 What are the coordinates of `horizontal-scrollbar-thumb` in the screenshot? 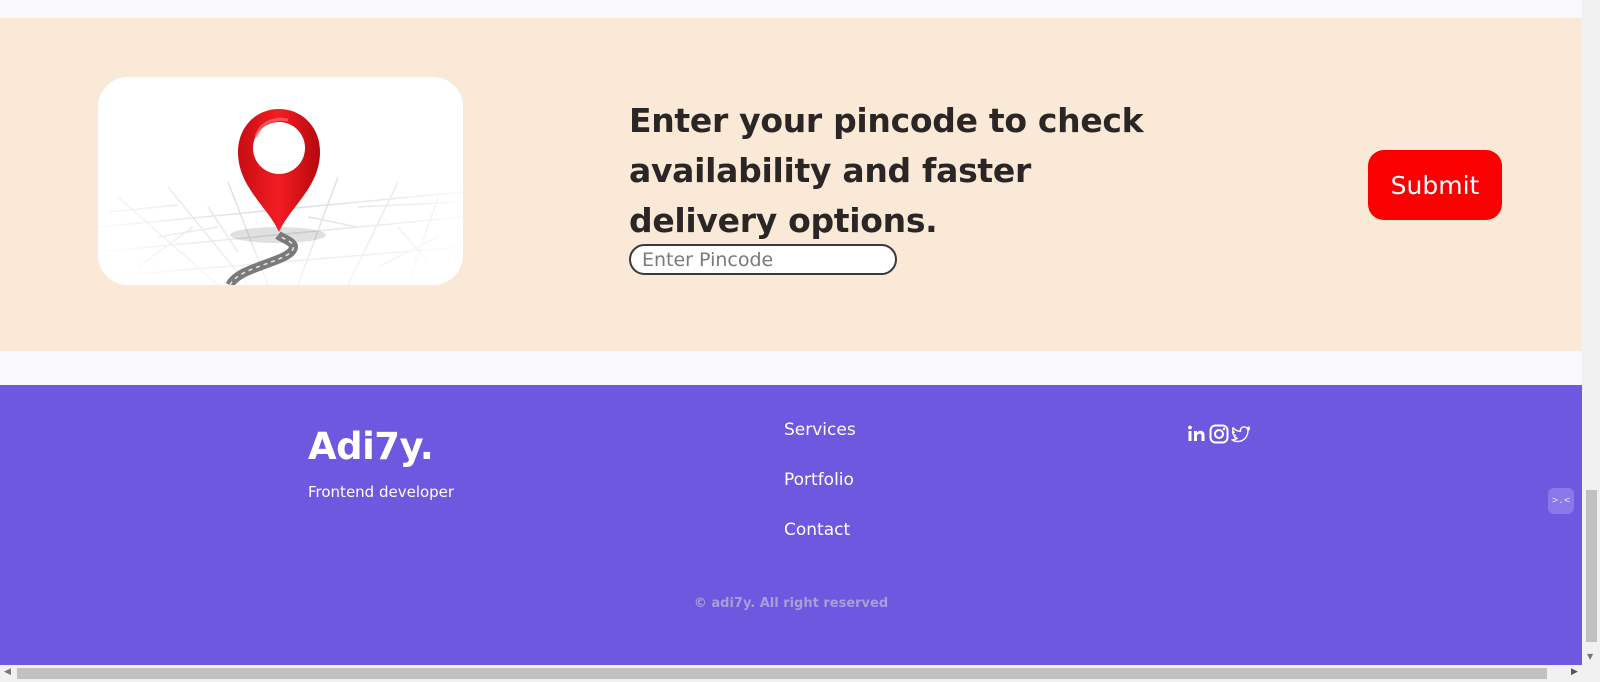 It's located at (782, 673).